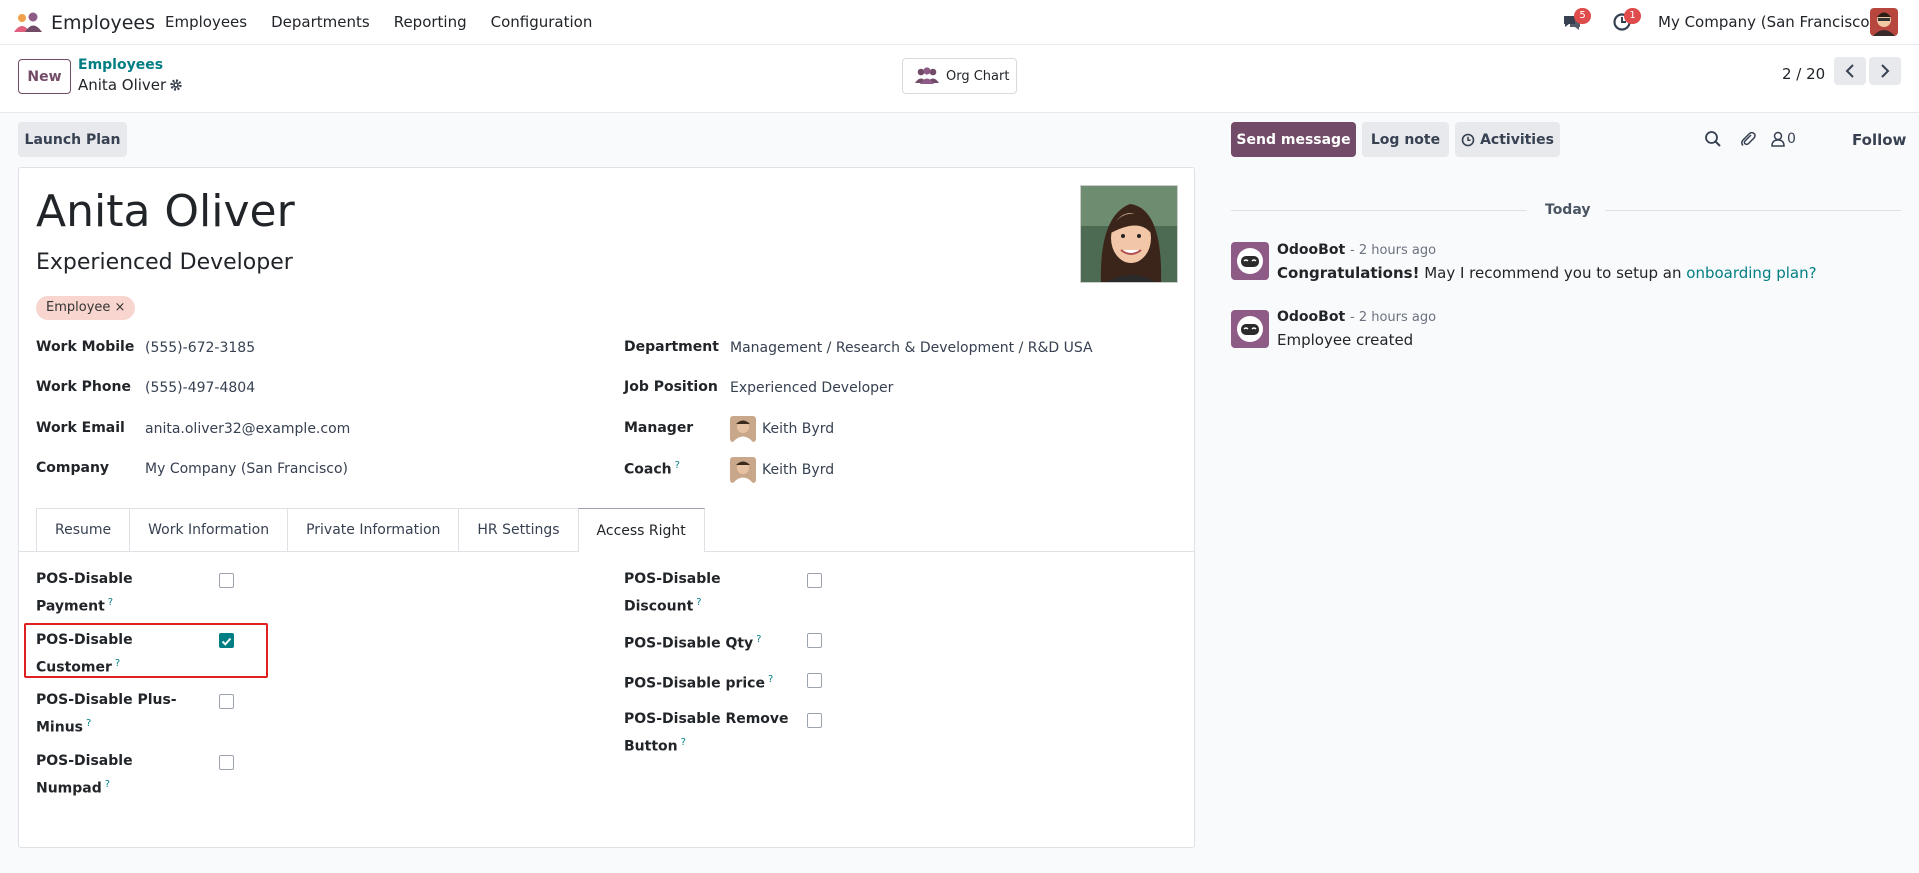 The image size is (1919, 873). Describe the element at coordinates (672, 593) in the screenshot. I see `pos-disable-discount-label: POS-Disable Discount?` at that location.